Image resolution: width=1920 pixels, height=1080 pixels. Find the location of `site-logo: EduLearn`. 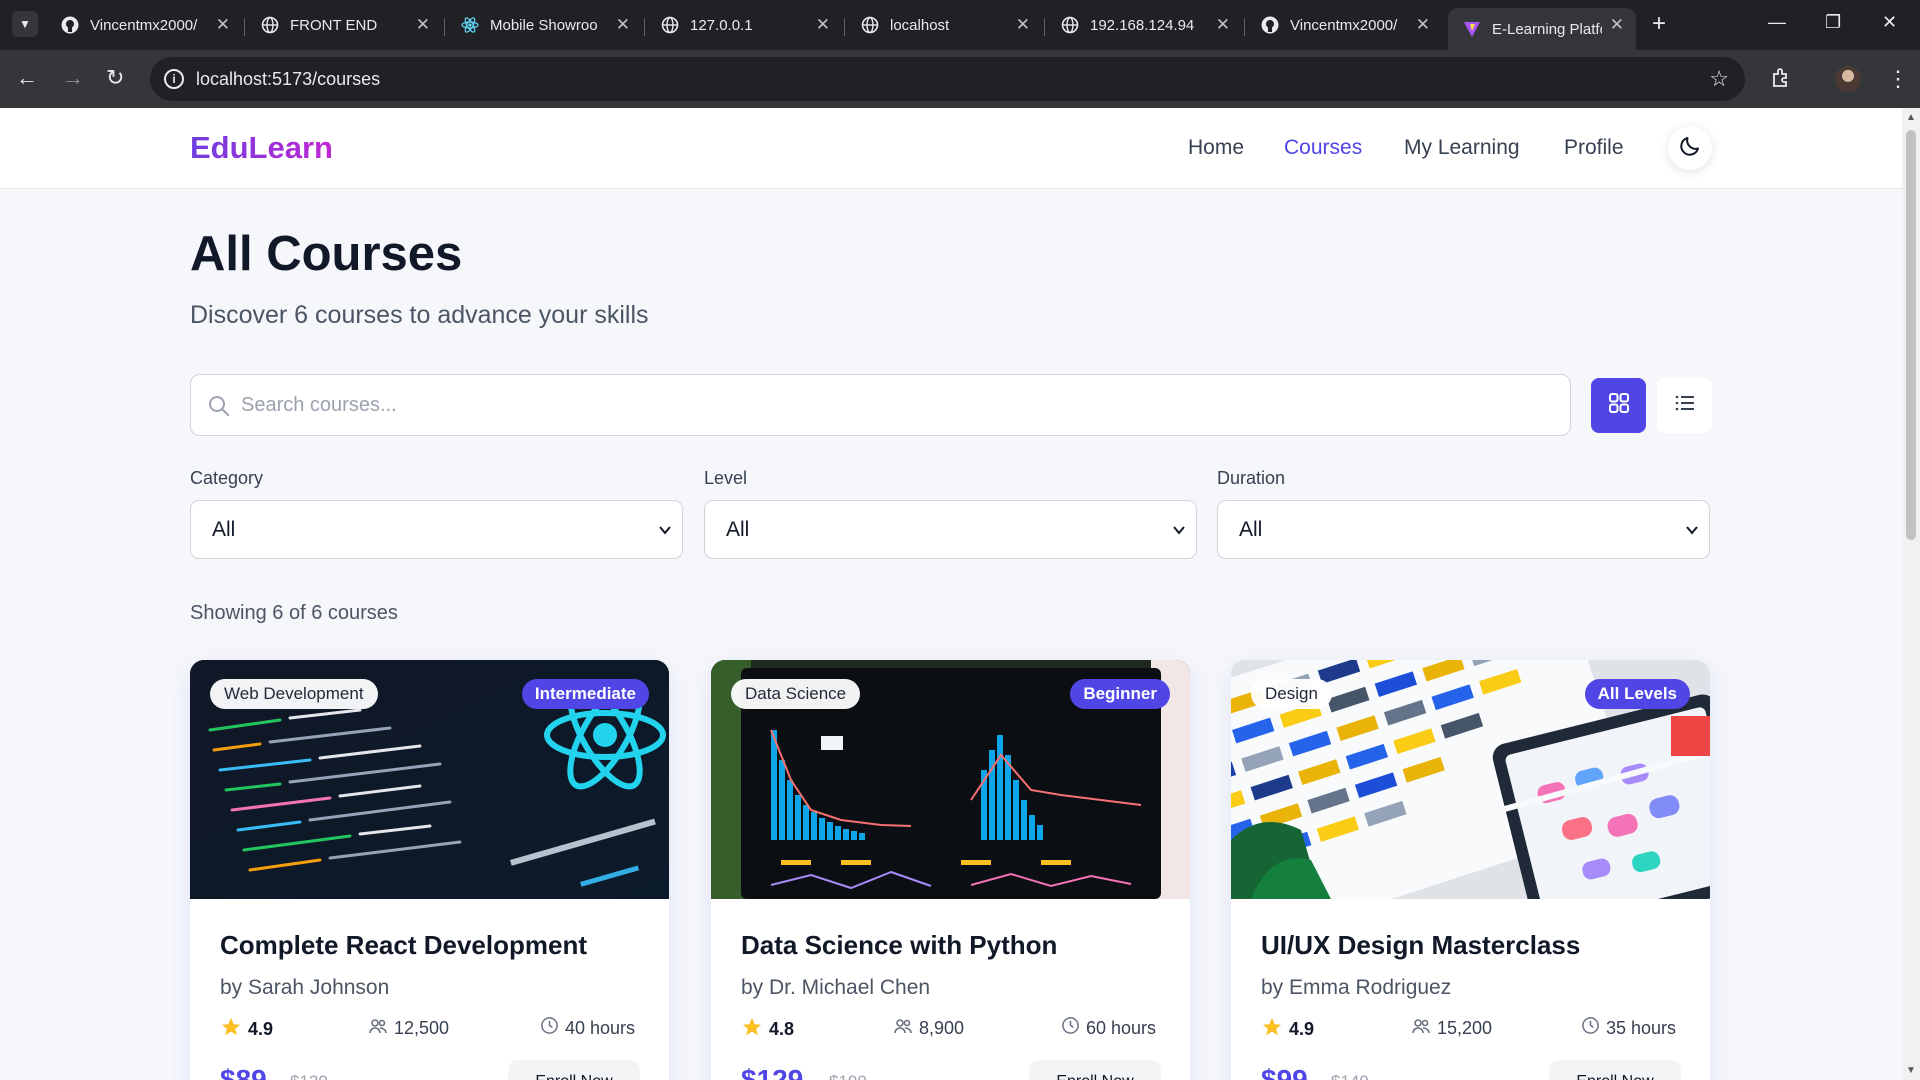

site-logo: EduLearn is located at coordinates (261, 148).